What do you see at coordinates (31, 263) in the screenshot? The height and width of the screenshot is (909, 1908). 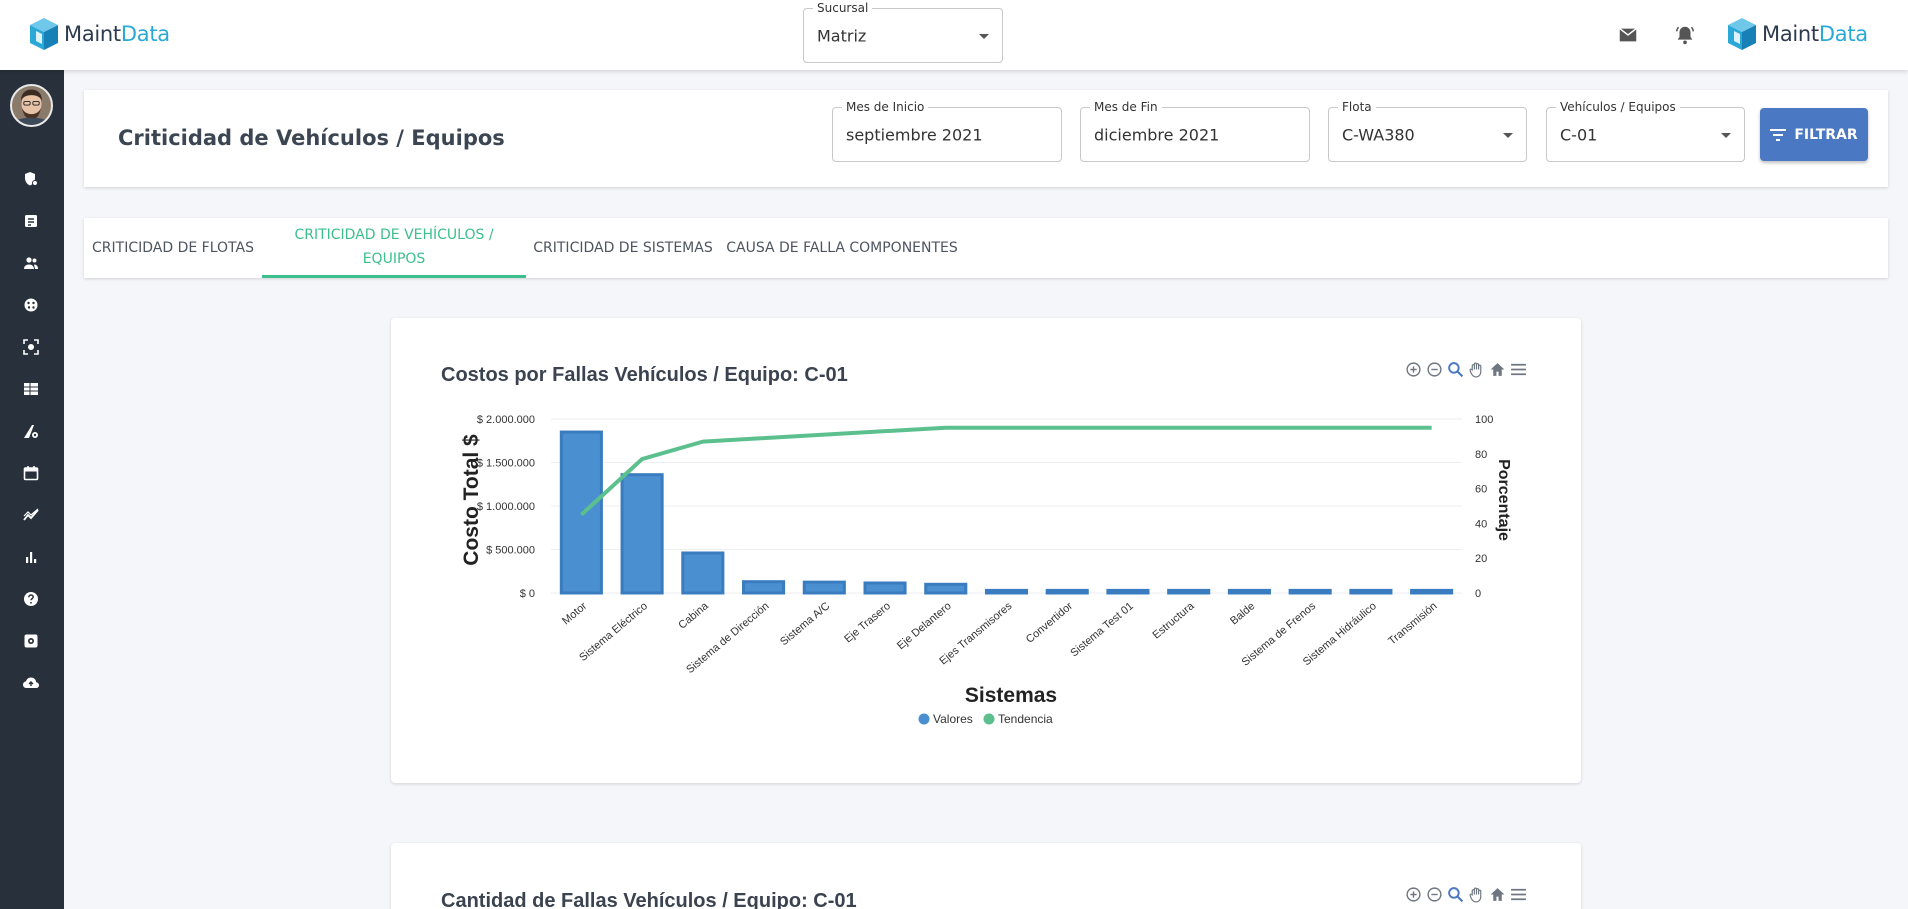 I see `people-icon` at bounding box center [31, 263].